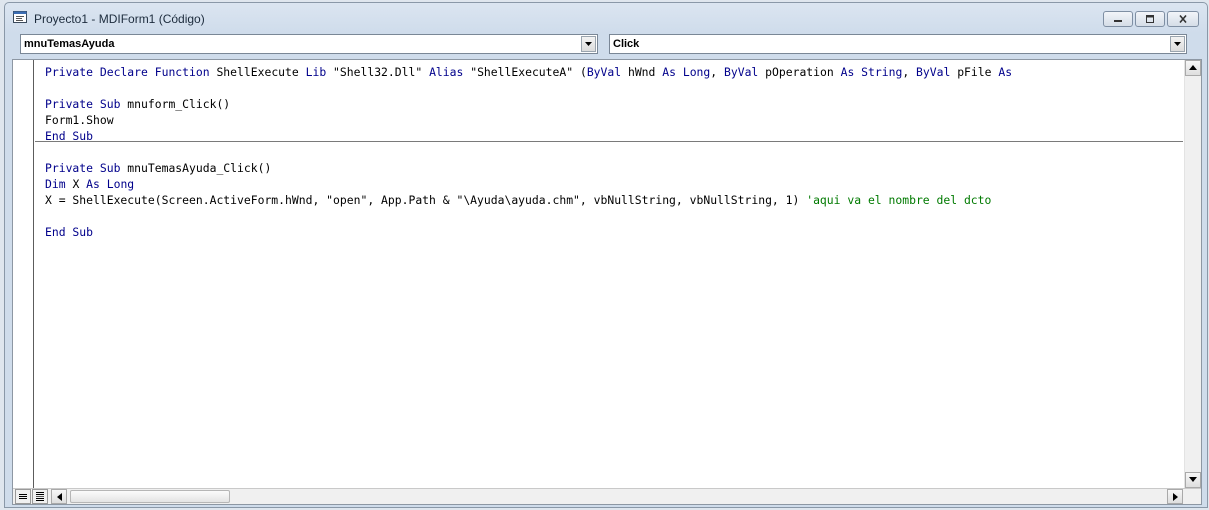 This screenshot has width=1209, height=510. I want to click on object-combo-dropdown-button, so click(588, 44).